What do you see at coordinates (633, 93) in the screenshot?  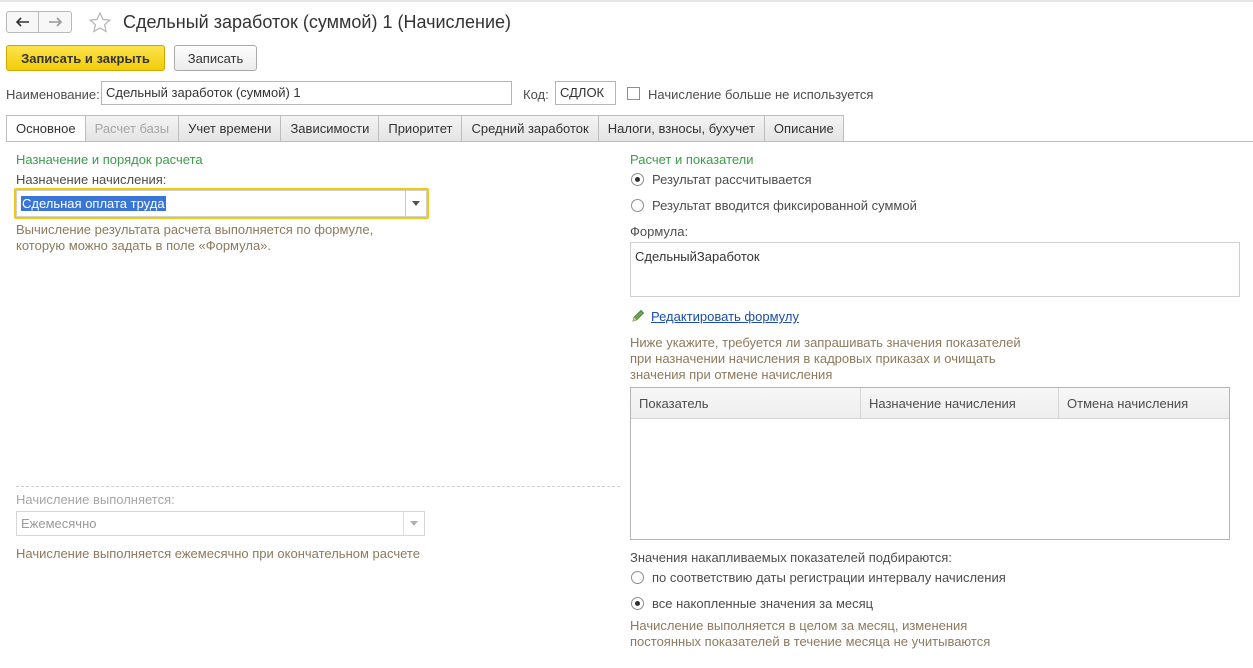 I see `unused-checkbox` at bounding box center [633, 93].